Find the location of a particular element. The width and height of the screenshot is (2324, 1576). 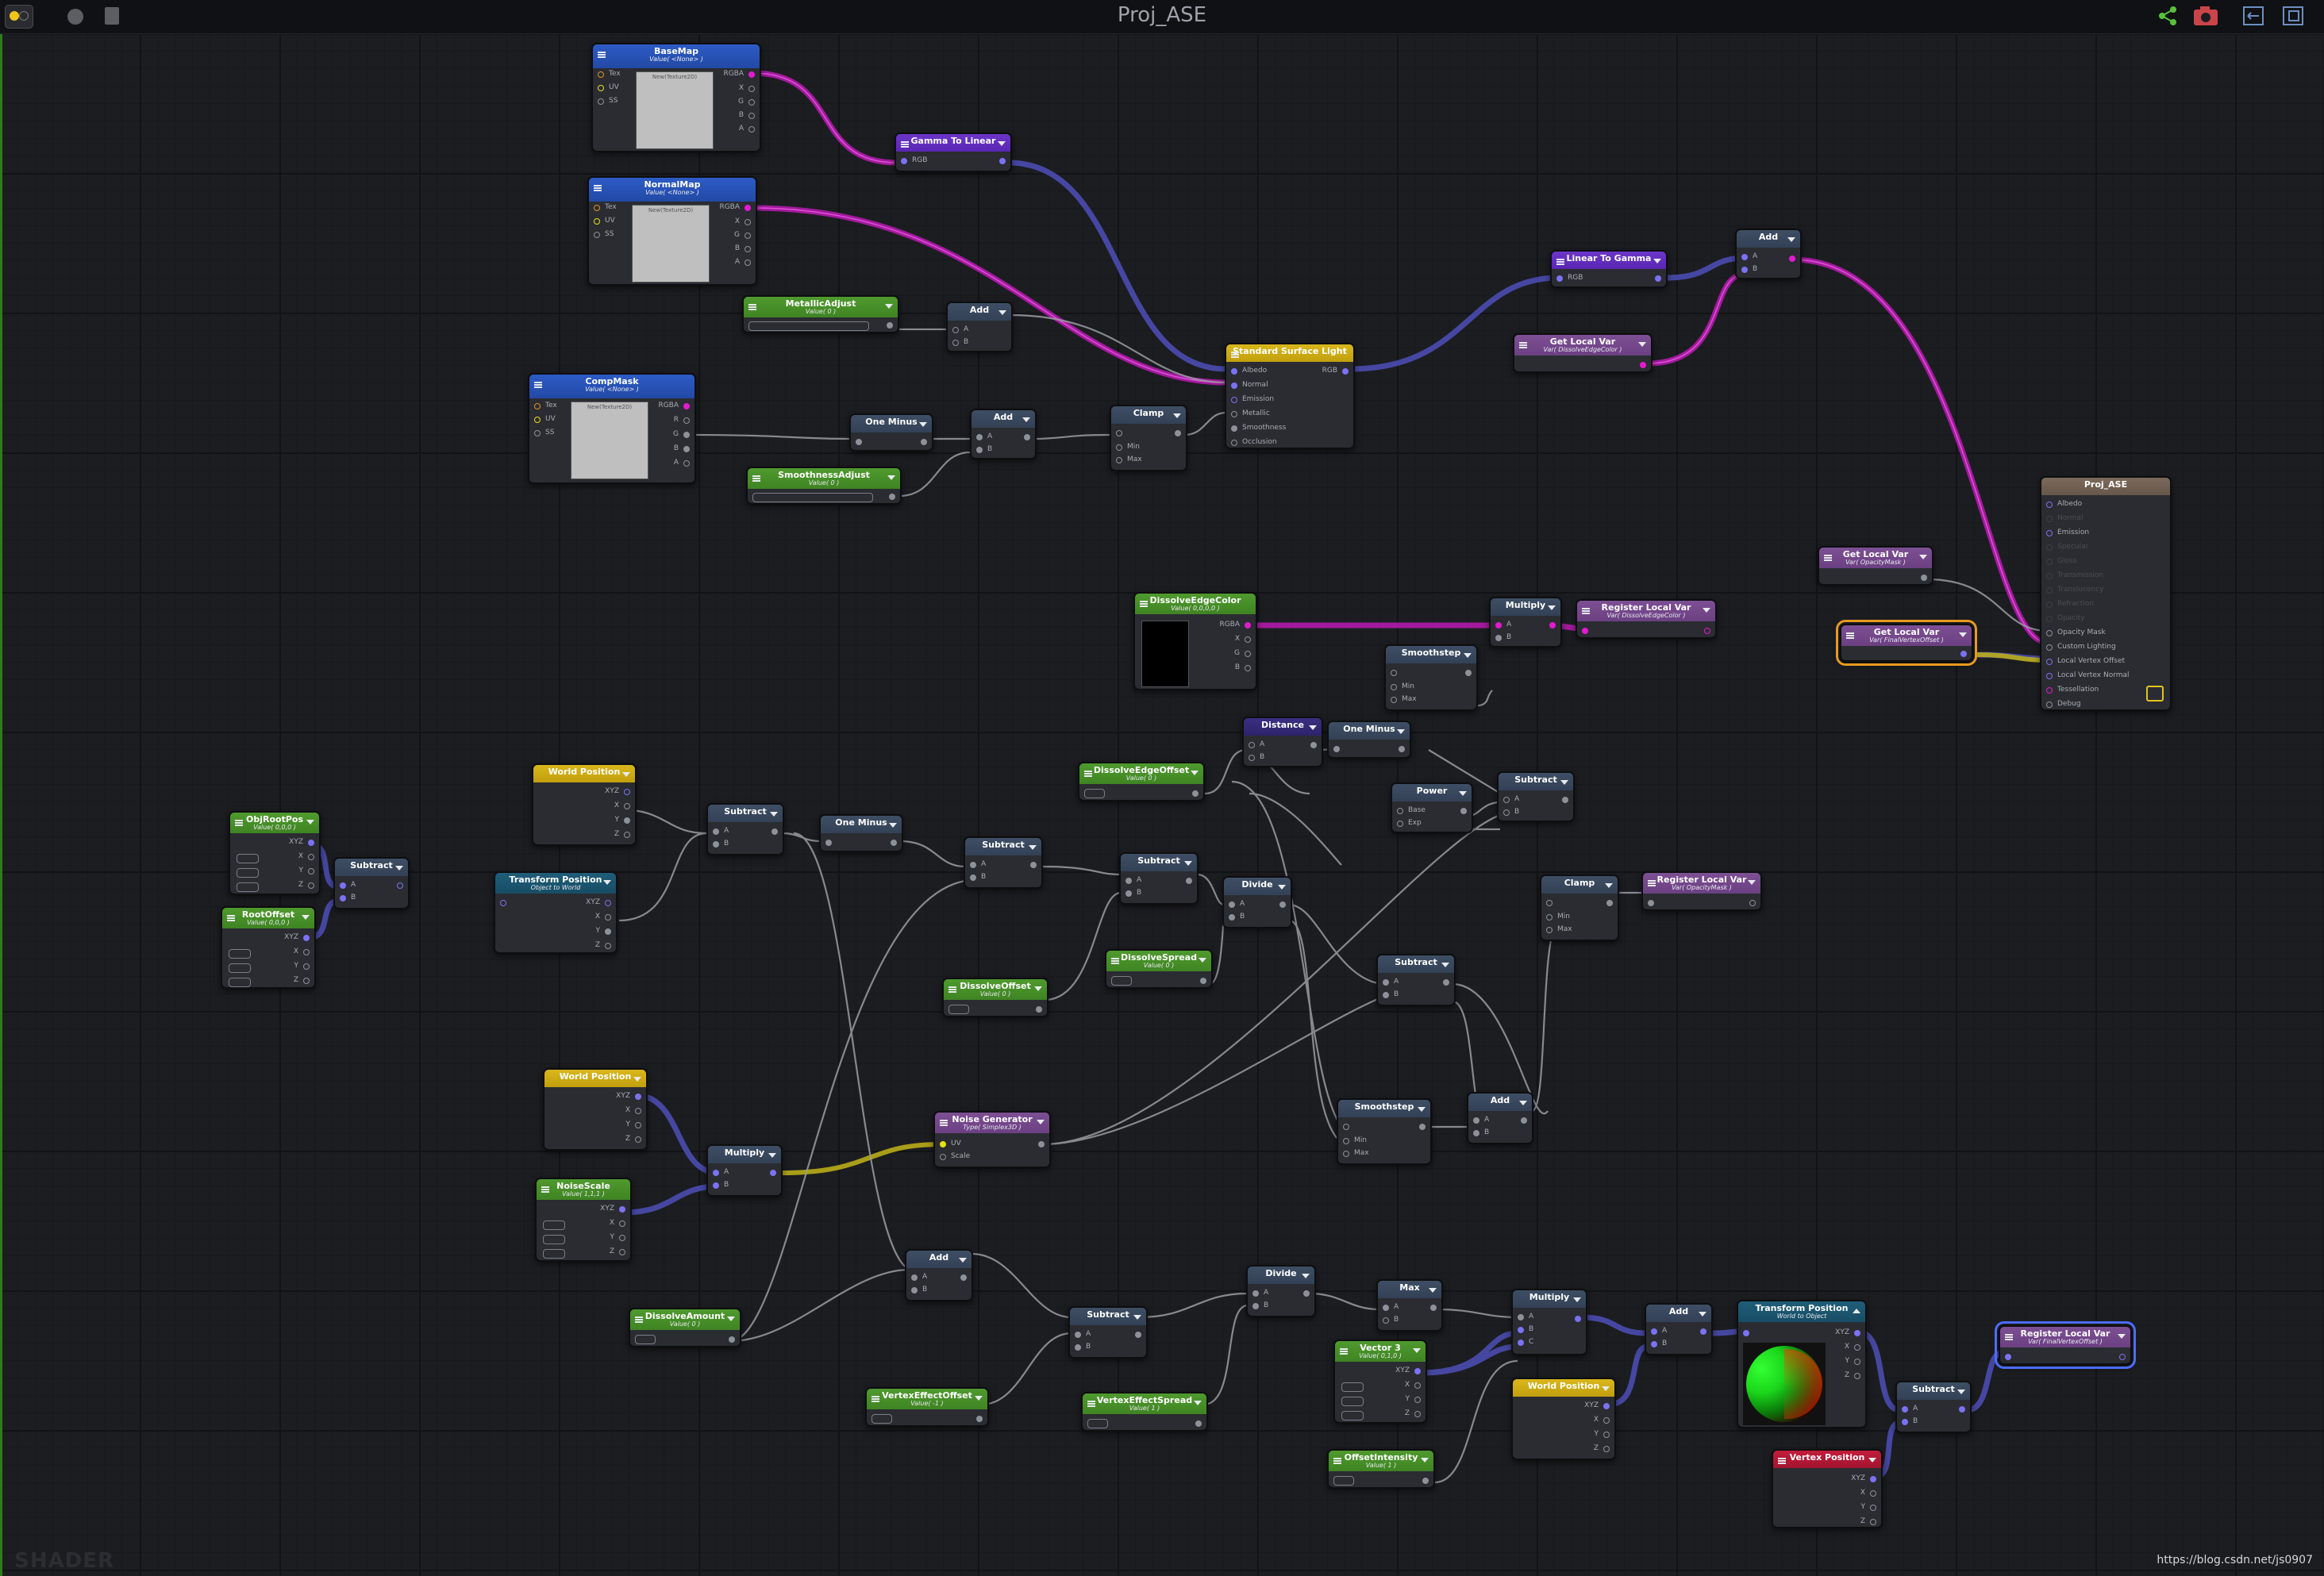

node-one-minus-mid: One Minus is located at coordinates (1369, 740).